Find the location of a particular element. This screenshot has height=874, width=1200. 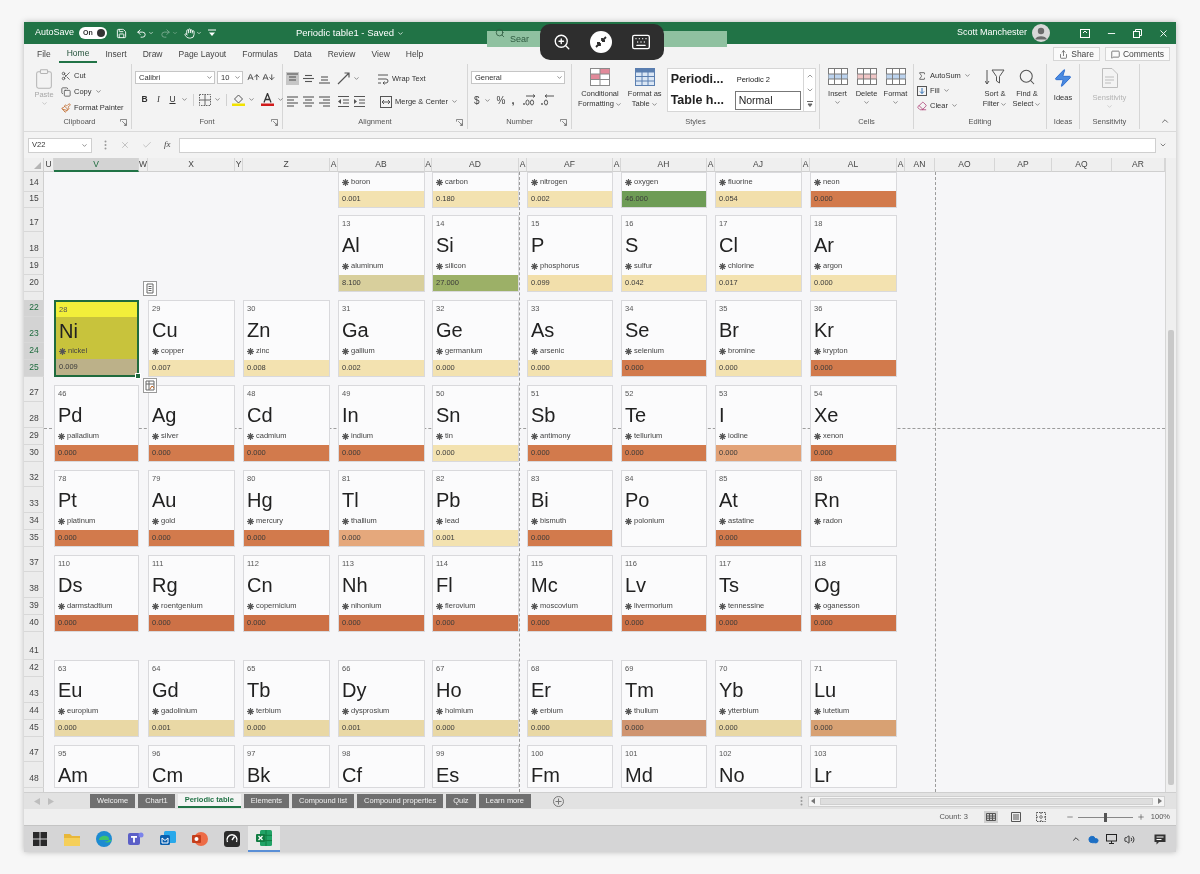

row-header: 18 is located at coordinates (34, 245).